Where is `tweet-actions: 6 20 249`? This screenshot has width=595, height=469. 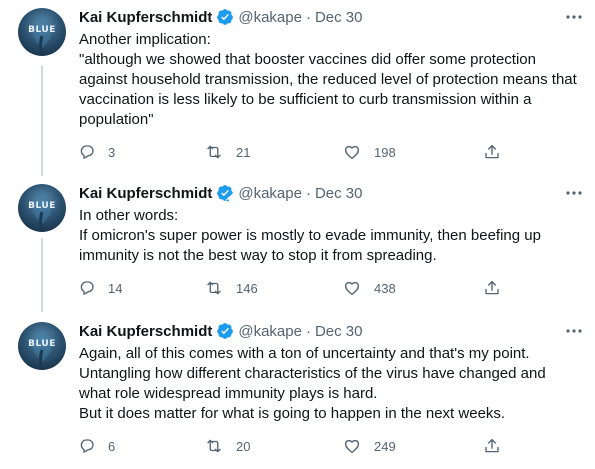
tweet-actions: 6 20 249 is located at coordinates (295, 446).